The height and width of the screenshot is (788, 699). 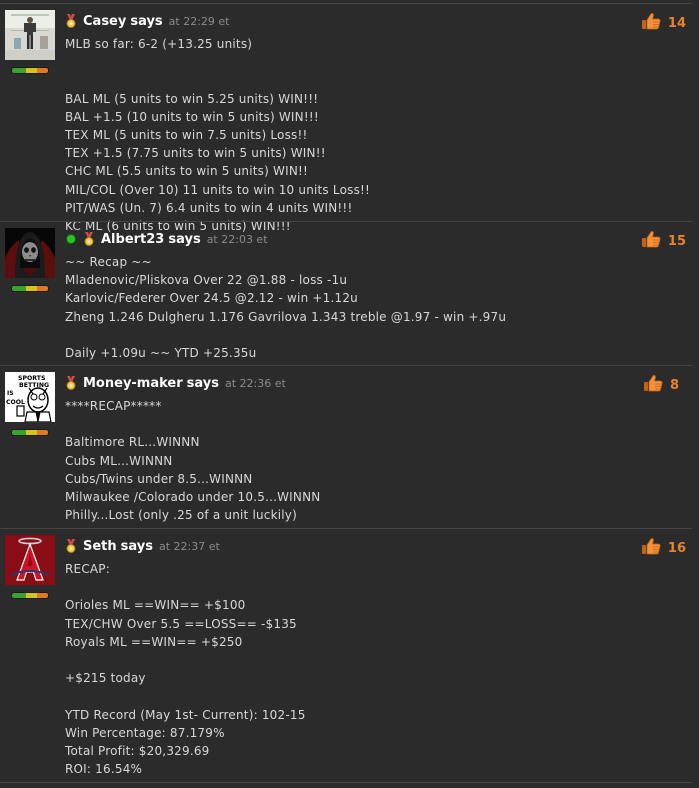 What do you see at coordinates (10, 393) in the screenshot?
I see `avatar-text-3: IS` at bounding box center [10, 393].